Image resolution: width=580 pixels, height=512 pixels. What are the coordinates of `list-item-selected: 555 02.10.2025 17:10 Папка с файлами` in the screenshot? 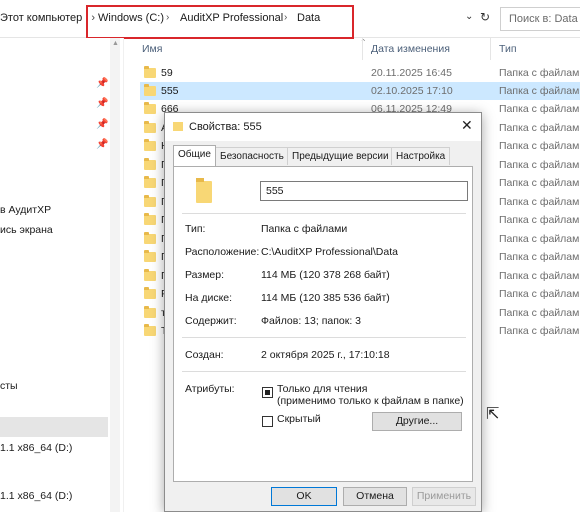 It's located at (360, 91).